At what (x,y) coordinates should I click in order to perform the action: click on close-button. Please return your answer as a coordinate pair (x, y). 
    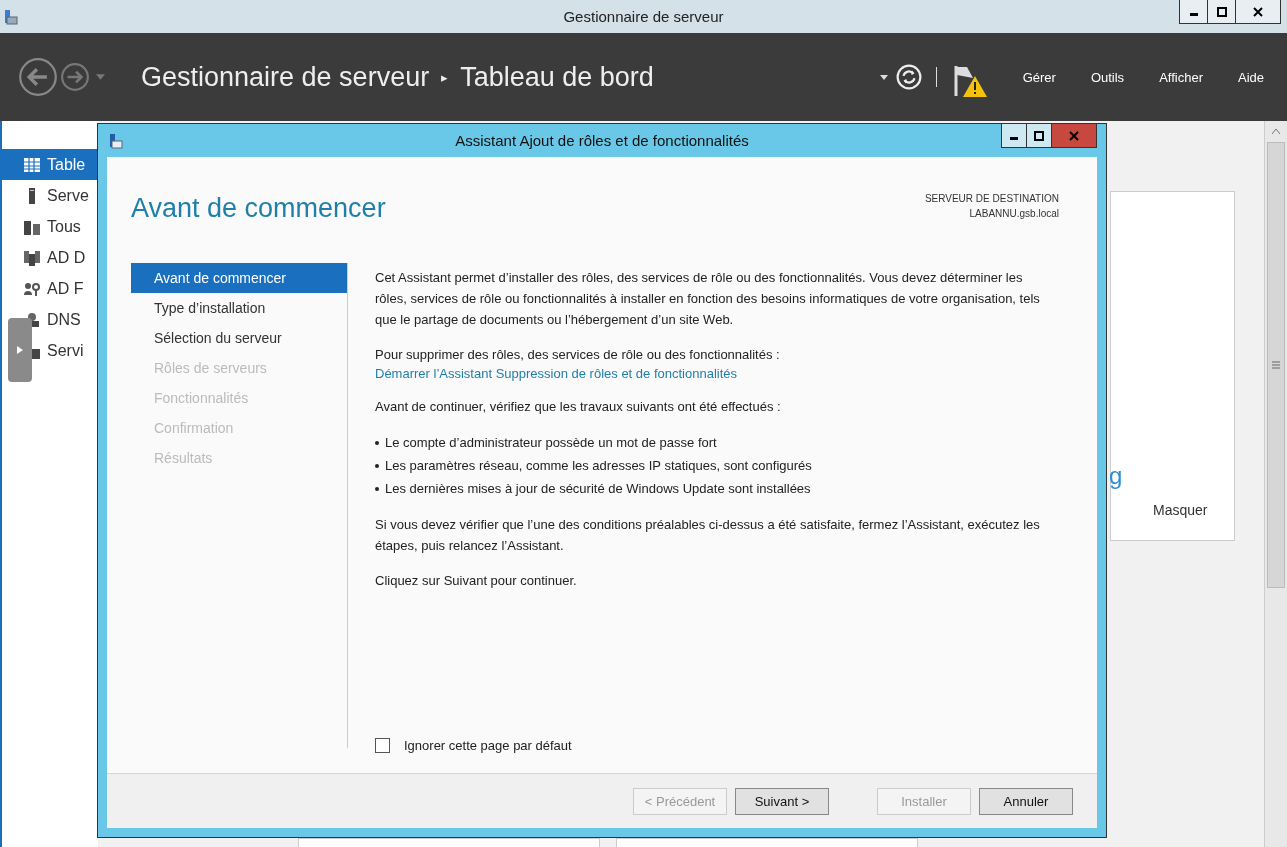
    Looking at the image, I should click on (1258, 12).